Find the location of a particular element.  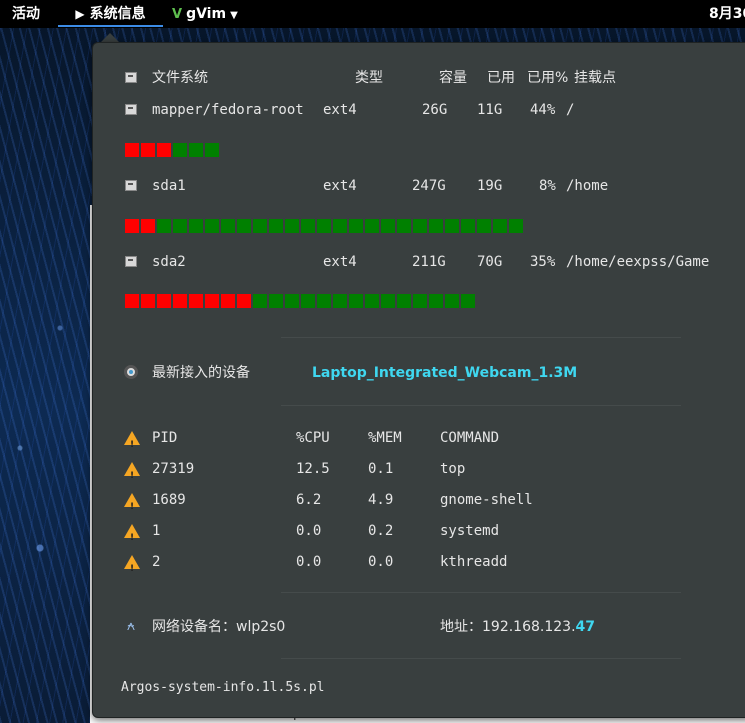

fs-header-type: 类型 is located at coordinates (369, 78).